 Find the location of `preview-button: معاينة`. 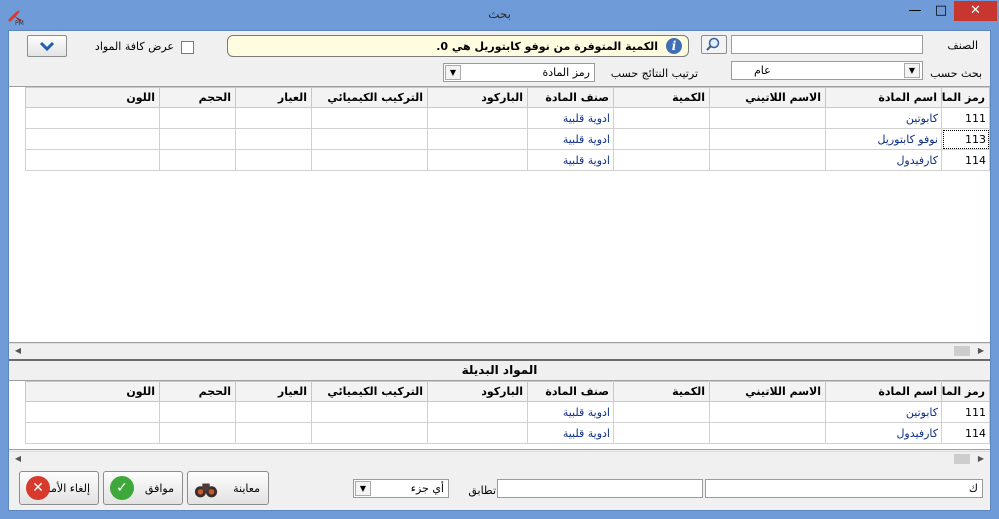

preview-button: معاينة is located at coordinates (228, 488).